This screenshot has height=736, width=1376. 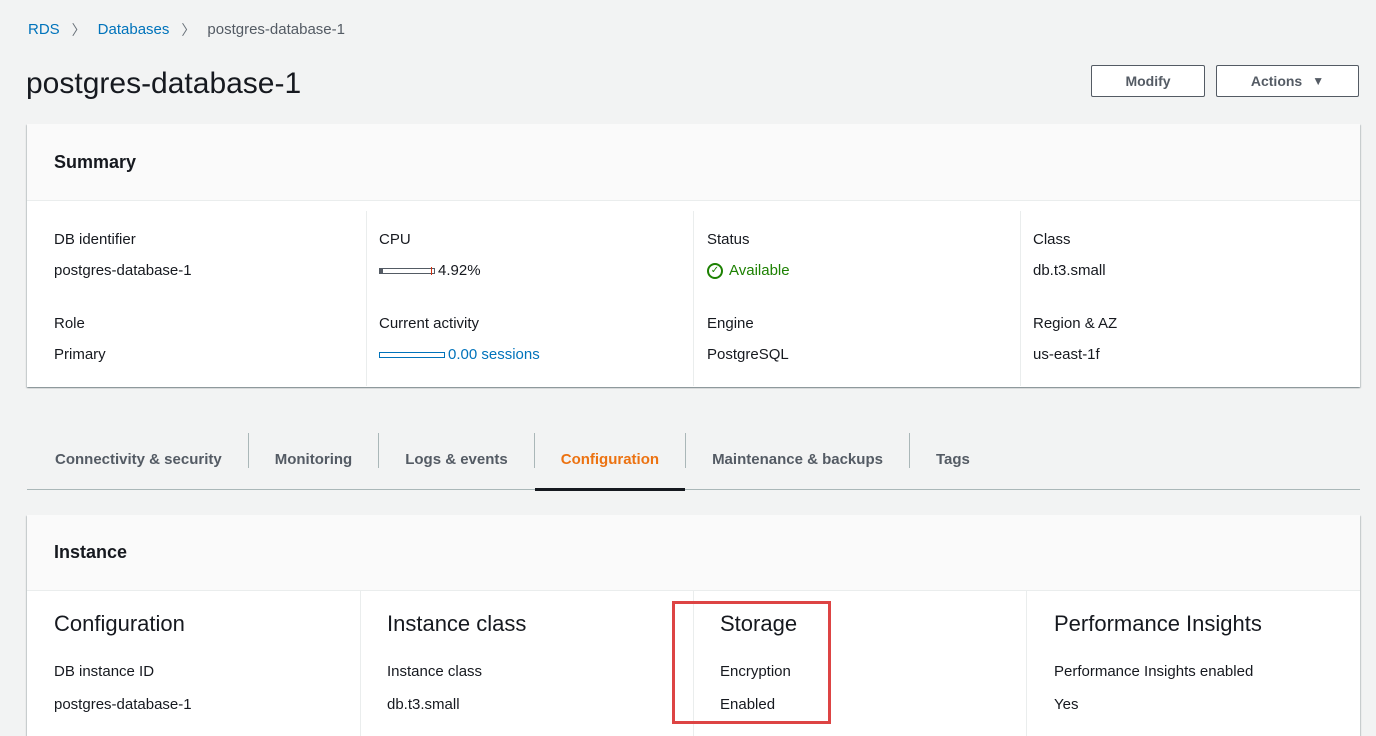 I want to click on cpu-value: 4.92%, so click(x=430, y=271).